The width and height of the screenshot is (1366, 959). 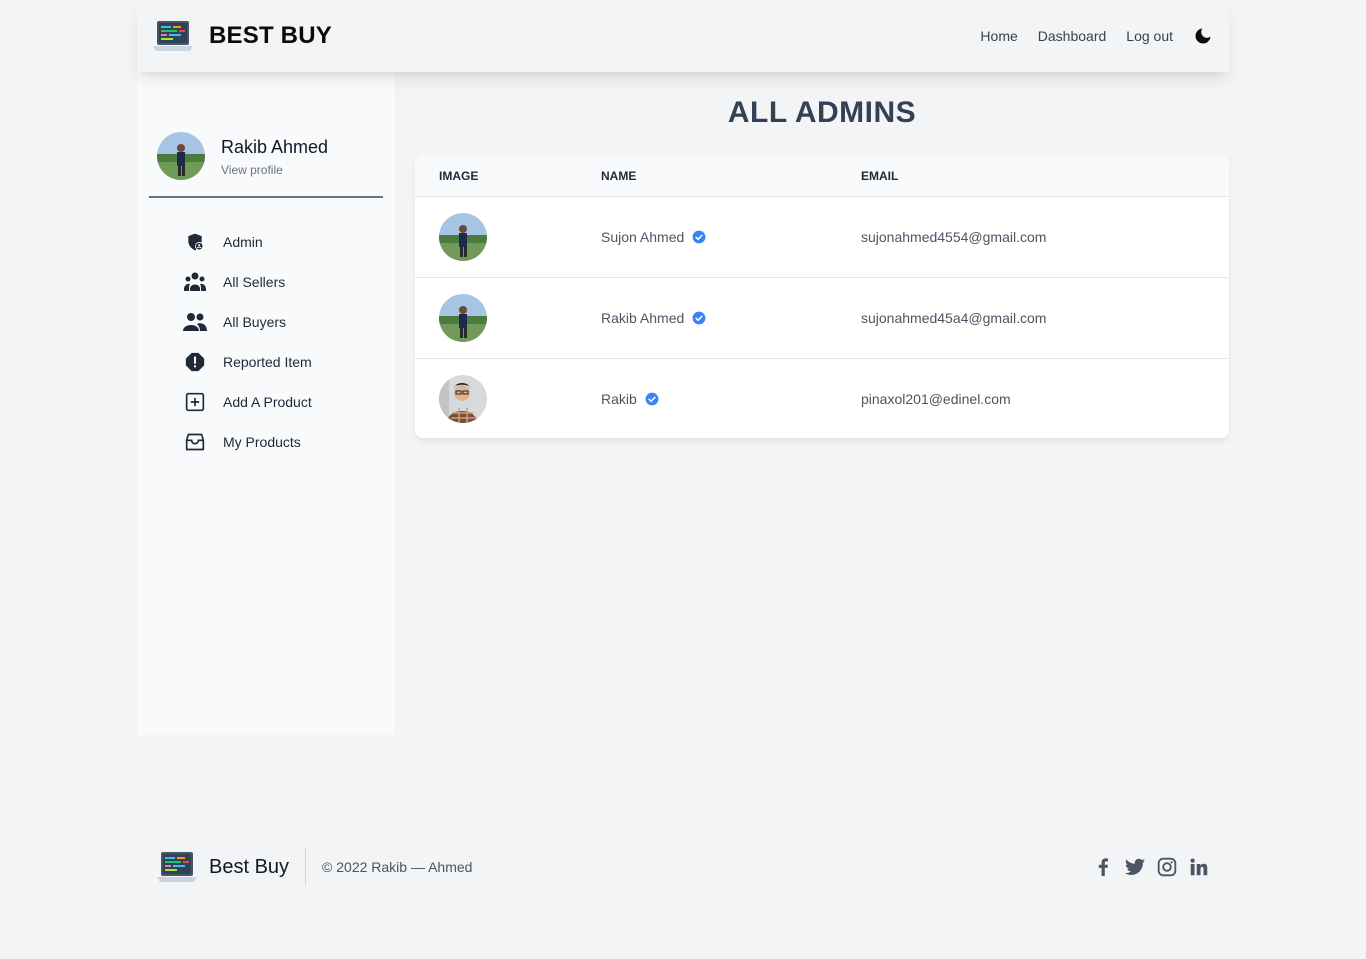 I want to click on footer-divider, so click(x=306, y=867).